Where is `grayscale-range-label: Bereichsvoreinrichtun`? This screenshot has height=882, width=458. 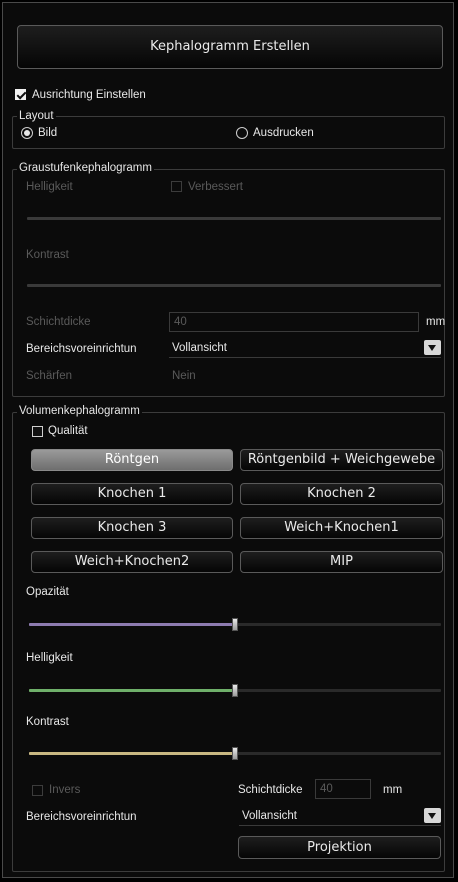
grayscale-range-label: Bereichsvoreinrichtun is located at coordinates (81, 349).